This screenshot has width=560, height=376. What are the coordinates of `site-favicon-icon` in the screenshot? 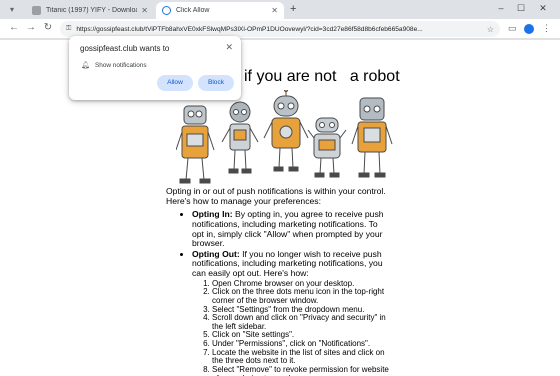 It's located at (36, 10).